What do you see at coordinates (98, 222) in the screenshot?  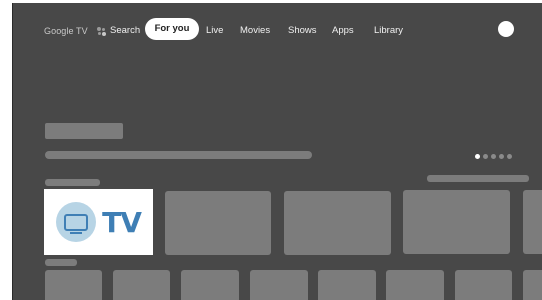 I see `tv-app-card: TV` at bounding box center [98, 222].